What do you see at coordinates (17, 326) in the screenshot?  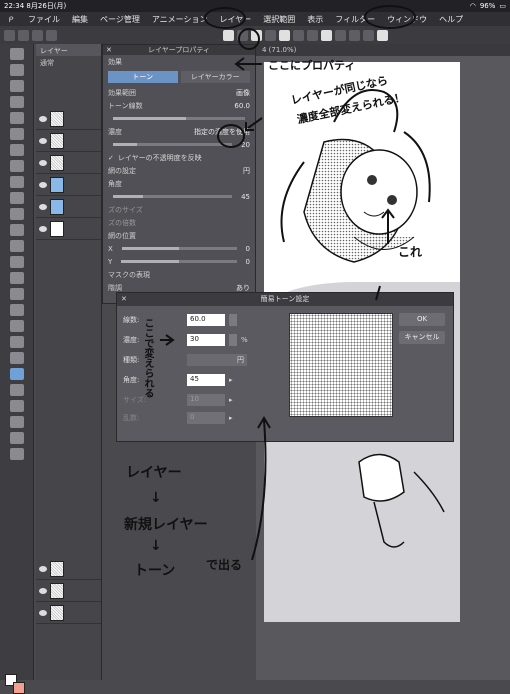 I see `text-tool-icon` at bounding box center [17, 326].